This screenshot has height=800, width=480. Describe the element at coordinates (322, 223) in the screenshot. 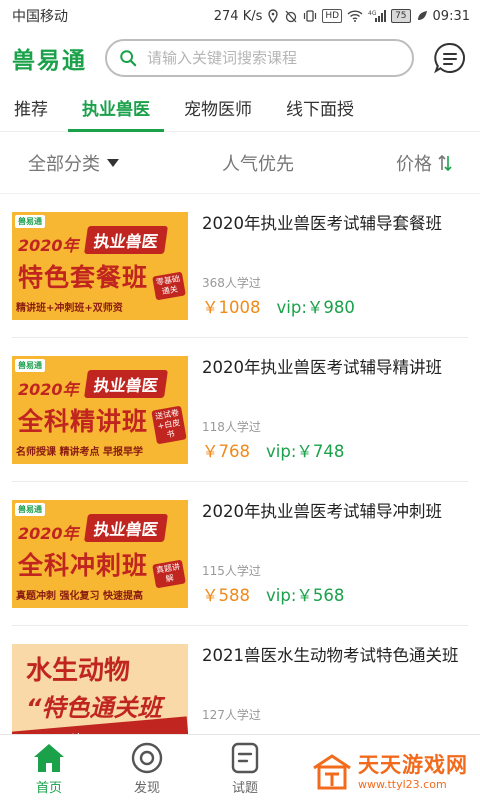

I see `course-title: 2020年执业兽医考试辅导套餐班` at that location.